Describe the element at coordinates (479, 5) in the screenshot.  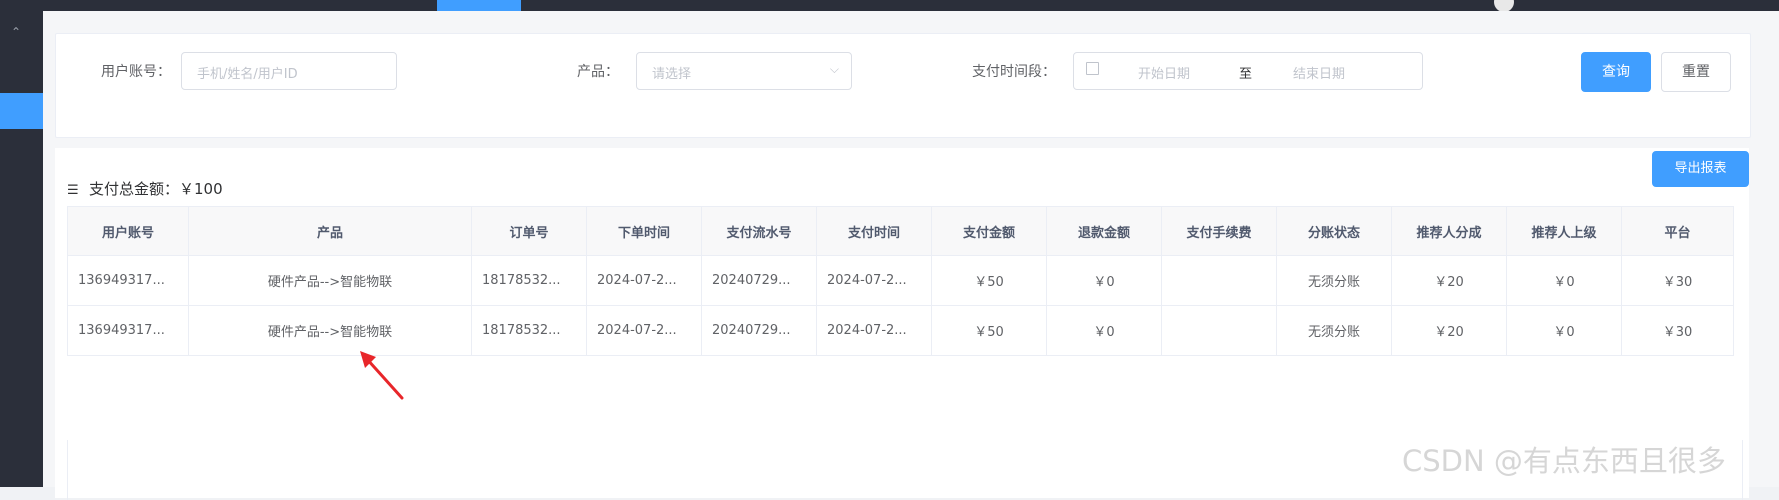
I see `active-nav-tab` at that location.